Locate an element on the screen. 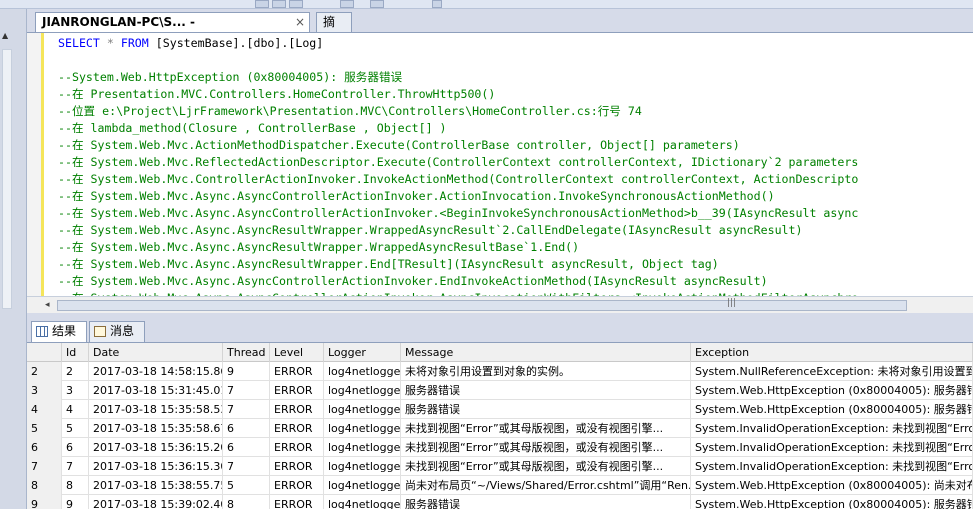 The image size is (973, 509). cell-date: 2017-03-18 15:31:45.017 is located at coordinates (156, 390).